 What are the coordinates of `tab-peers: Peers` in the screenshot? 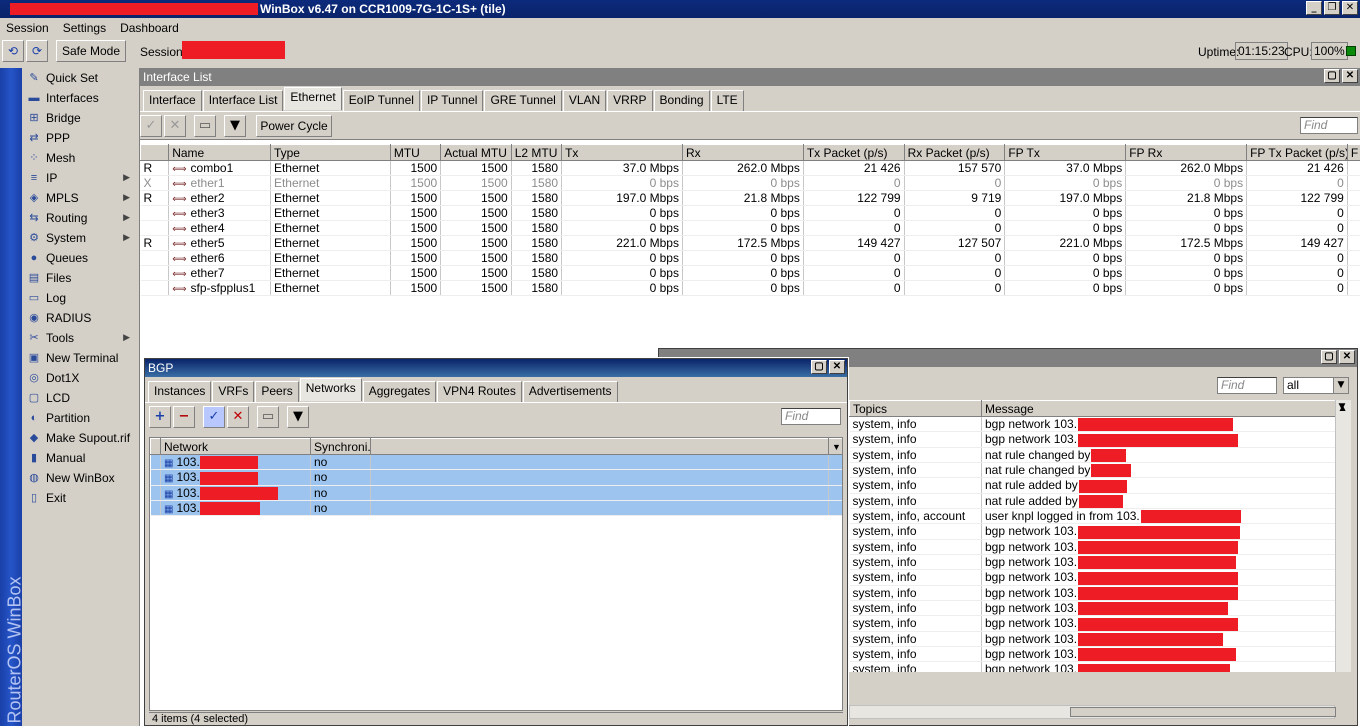 It's located at (277, 391).